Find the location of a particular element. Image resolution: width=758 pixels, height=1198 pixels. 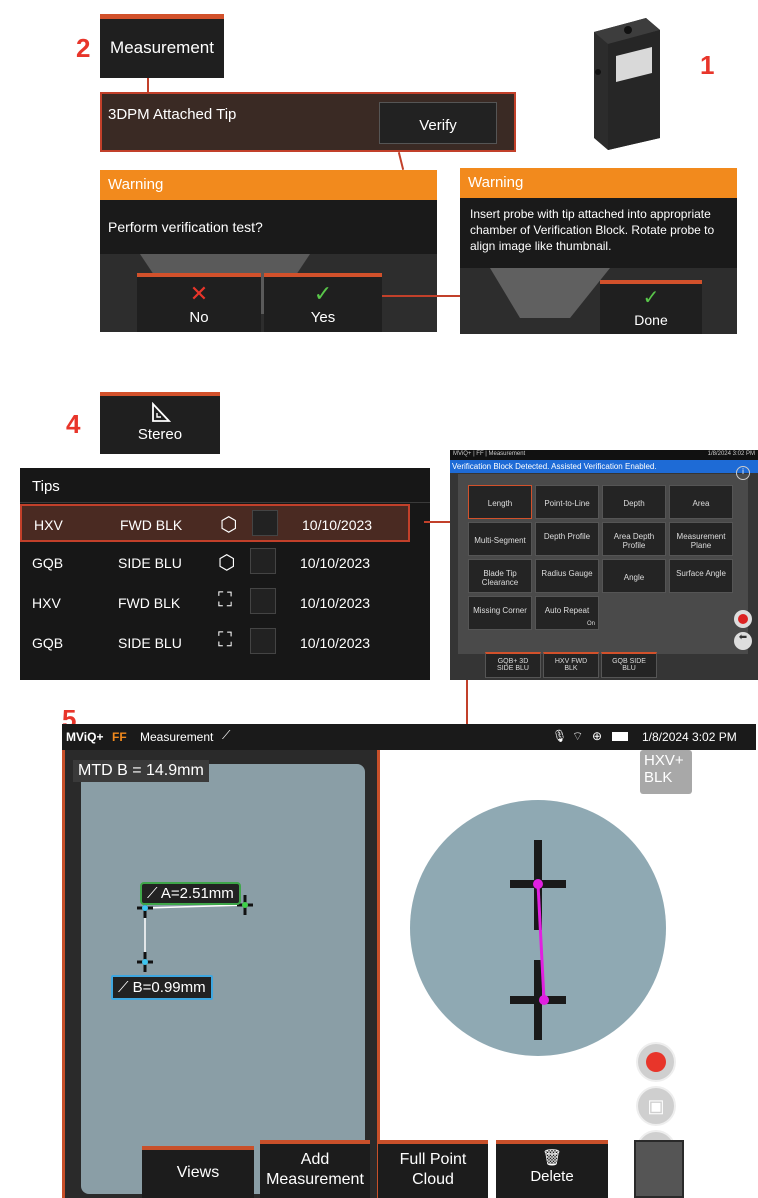

wifi-icon: ⌔ is located at coordinates (578, 736).